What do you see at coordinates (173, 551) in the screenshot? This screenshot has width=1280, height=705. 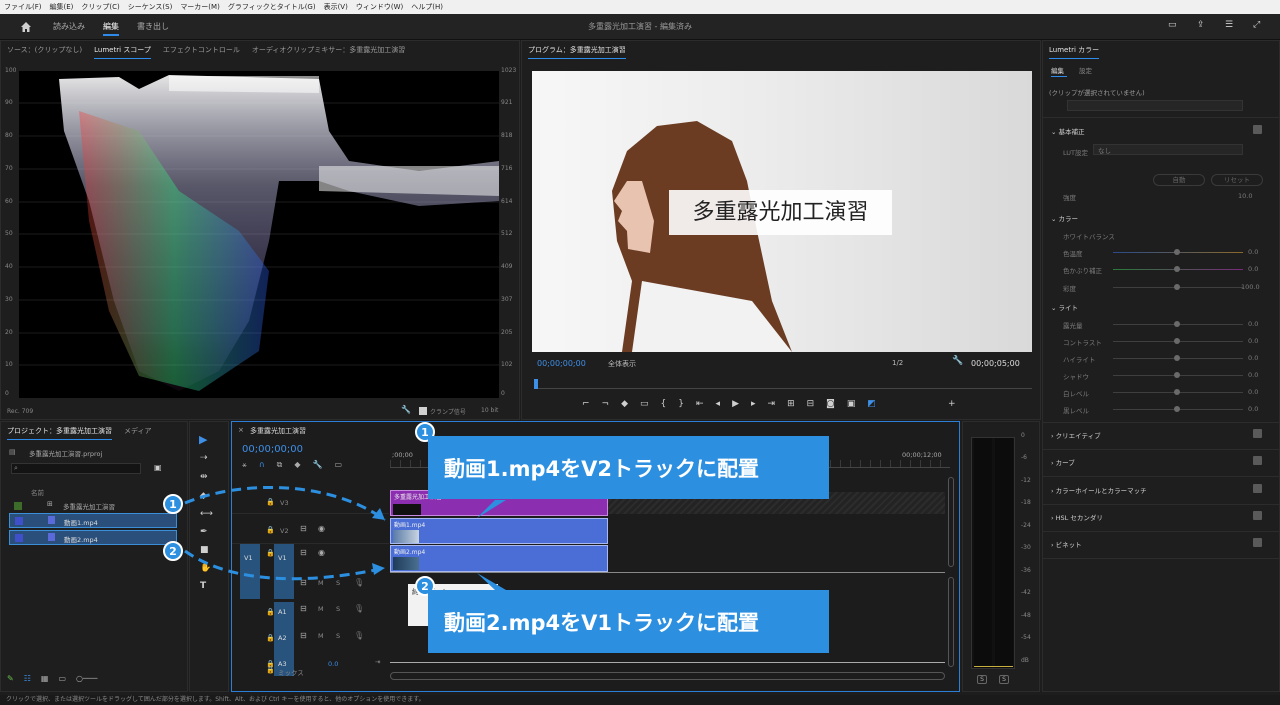 I see `step-badge-2: 2` at bounding box center [173, 551].